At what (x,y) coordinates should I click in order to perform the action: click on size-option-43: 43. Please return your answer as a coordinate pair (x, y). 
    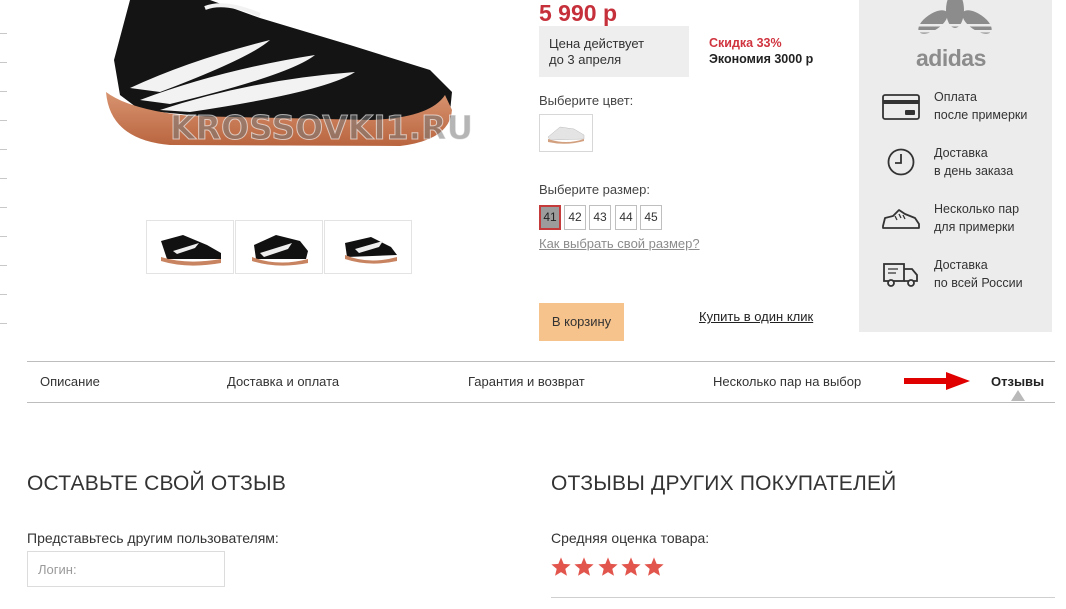
    Looking at the image, I should click on (600, 217).